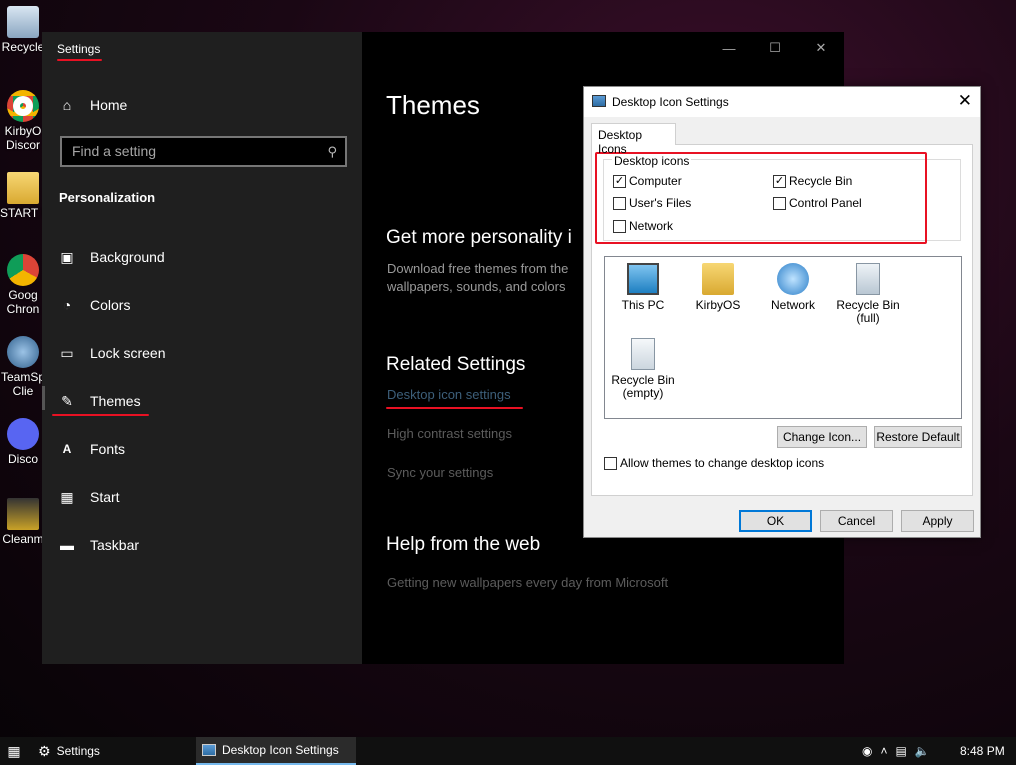  I want to click on font-icon: A, so click(67, 449).